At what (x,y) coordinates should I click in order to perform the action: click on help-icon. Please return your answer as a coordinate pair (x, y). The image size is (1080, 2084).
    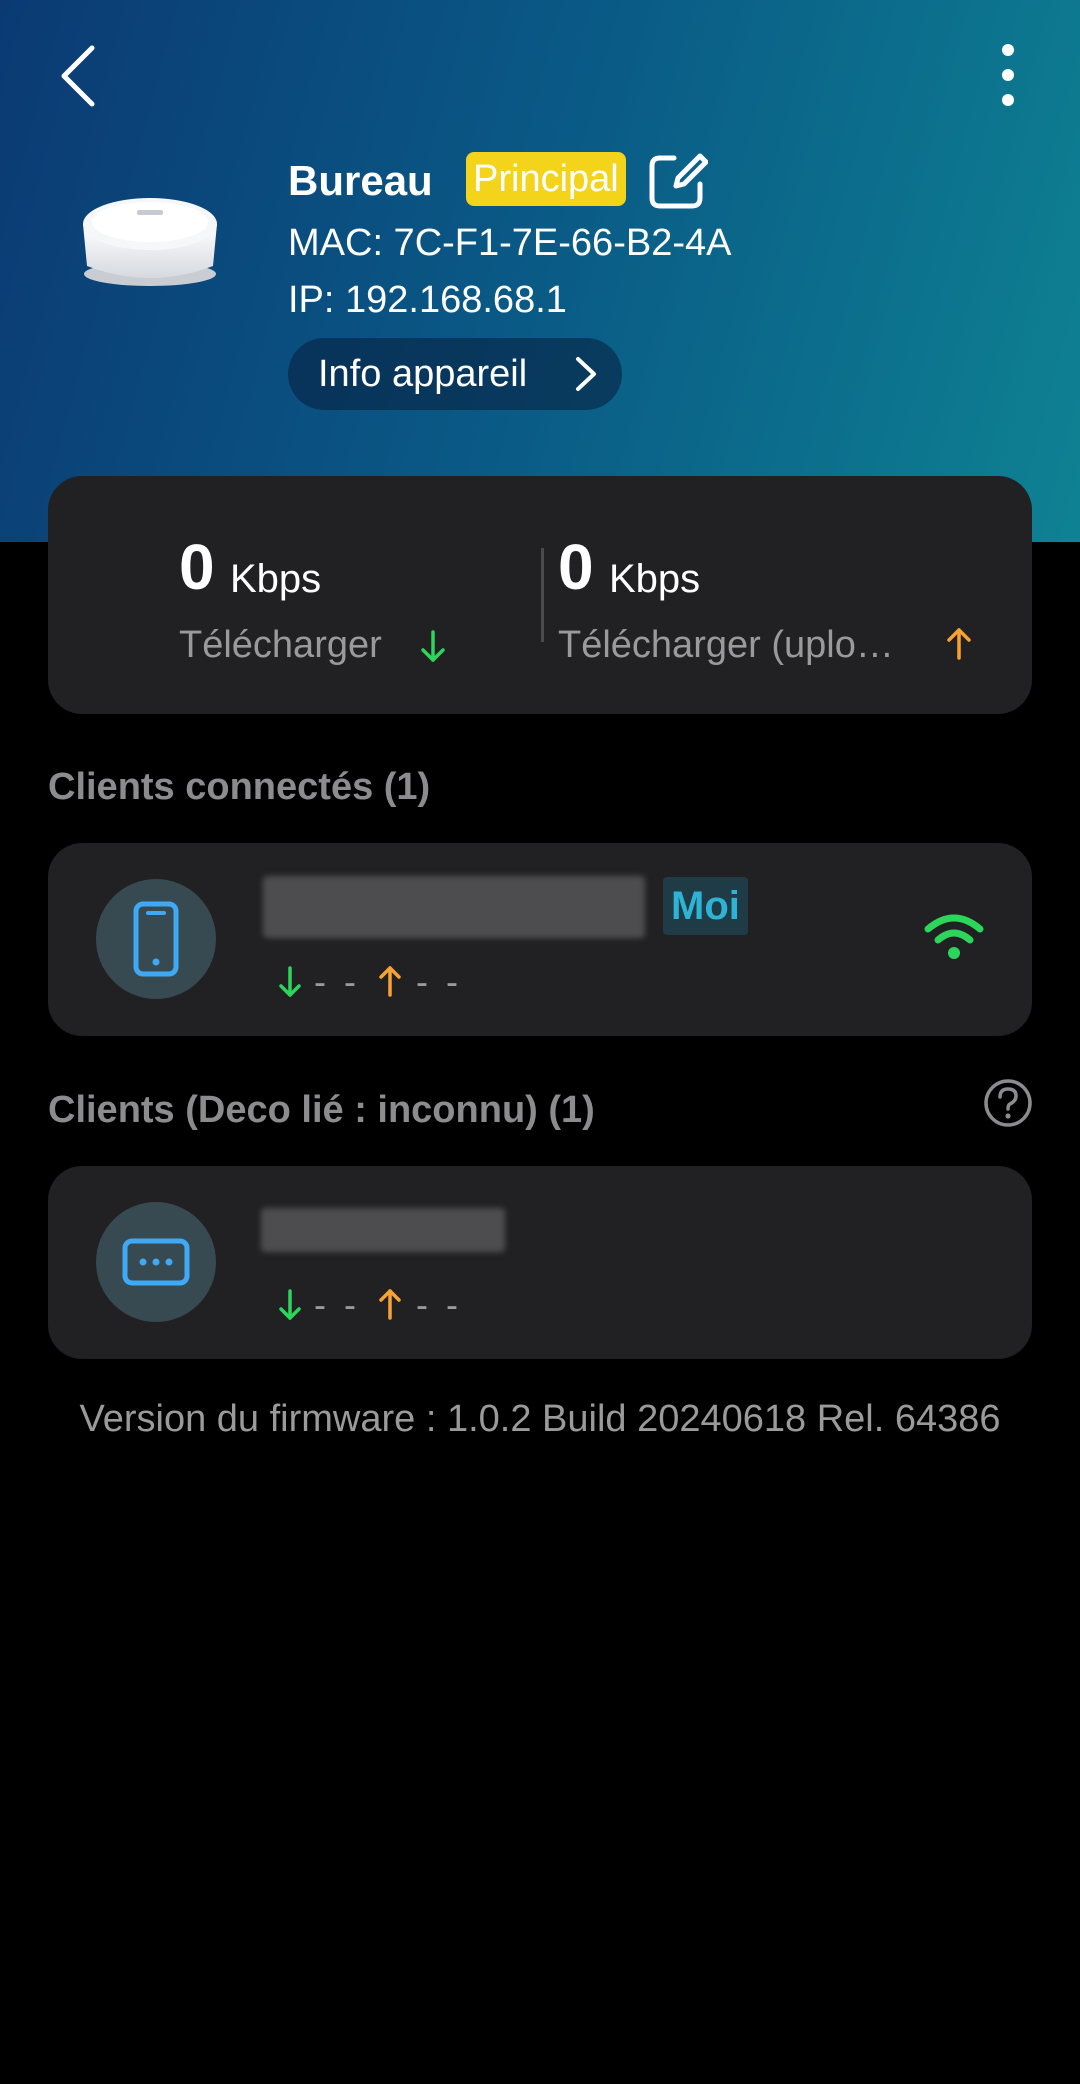
    Looking at the image, I should click on (1008, 1103).